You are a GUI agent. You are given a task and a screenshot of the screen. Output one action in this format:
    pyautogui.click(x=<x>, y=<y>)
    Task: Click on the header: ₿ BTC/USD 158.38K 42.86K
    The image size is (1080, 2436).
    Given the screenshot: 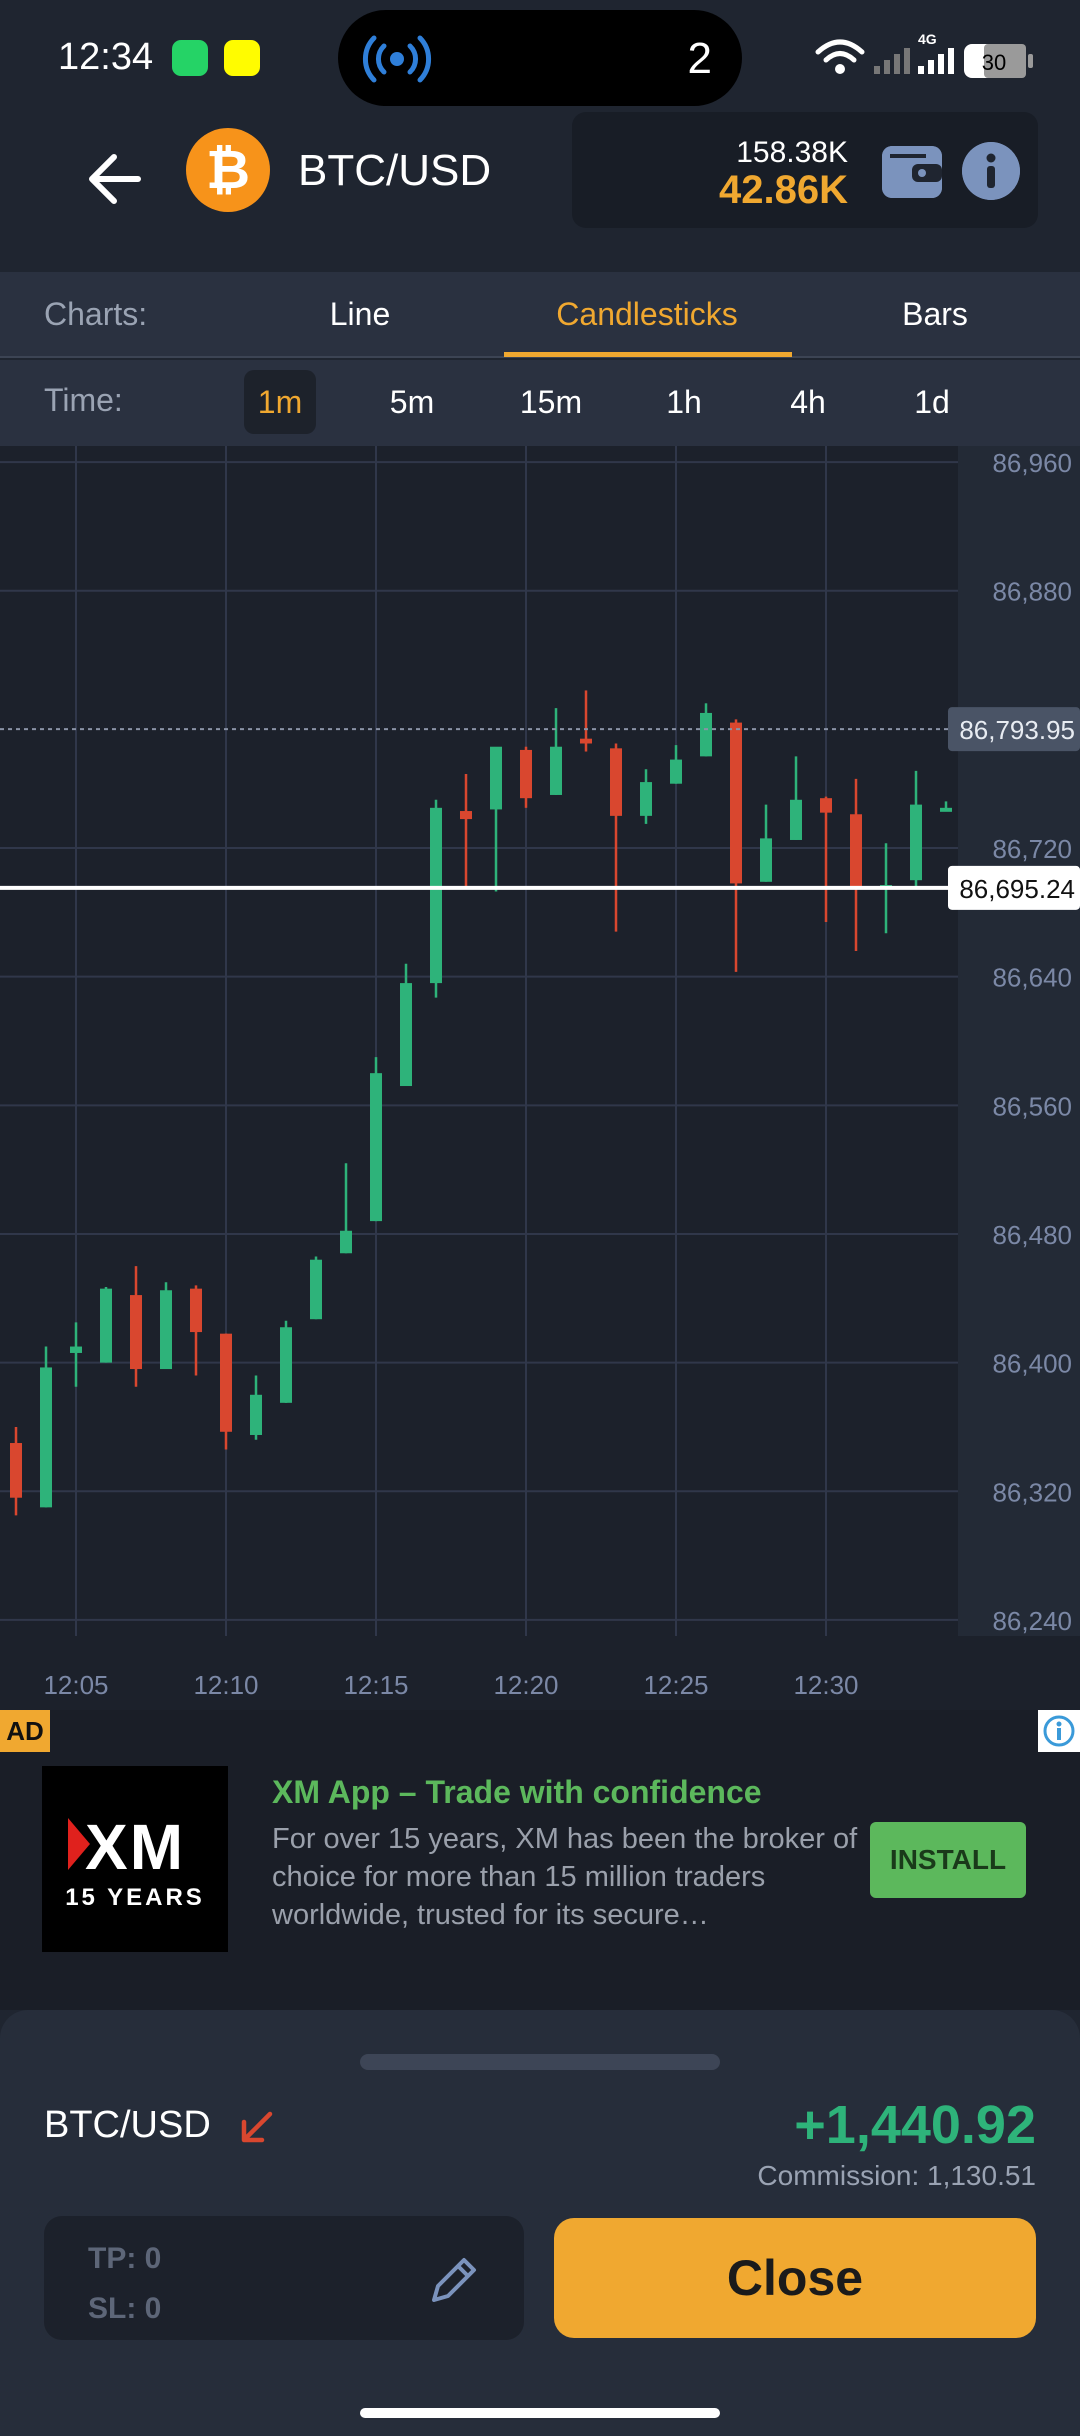 What is the action you would take?
    pyautogui.click(x=540, y=191)
    